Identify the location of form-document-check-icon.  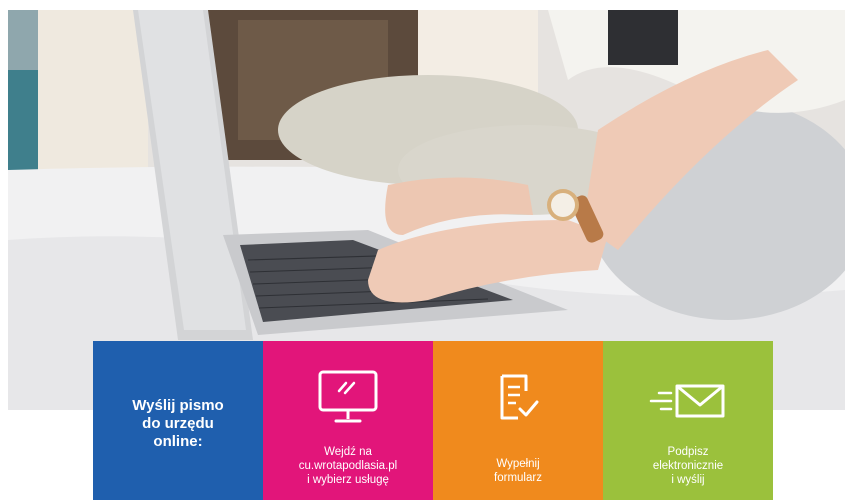
(518, 399).